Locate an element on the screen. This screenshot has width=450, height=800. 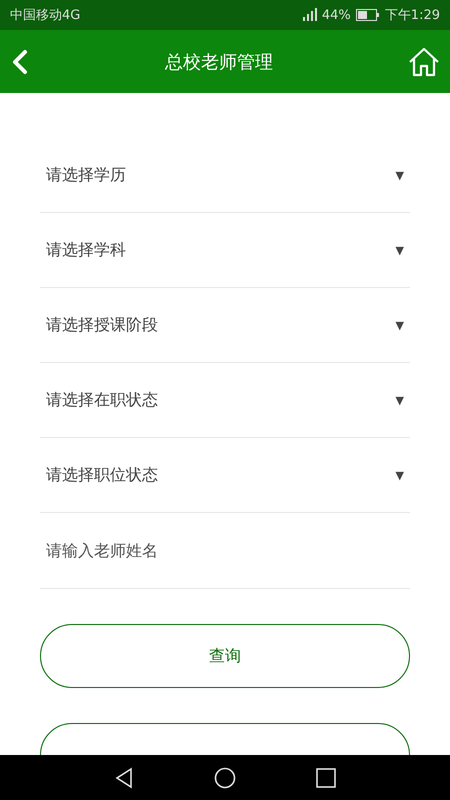
name-input: 请输入老师姓名 is located at coordinates (225, 551).